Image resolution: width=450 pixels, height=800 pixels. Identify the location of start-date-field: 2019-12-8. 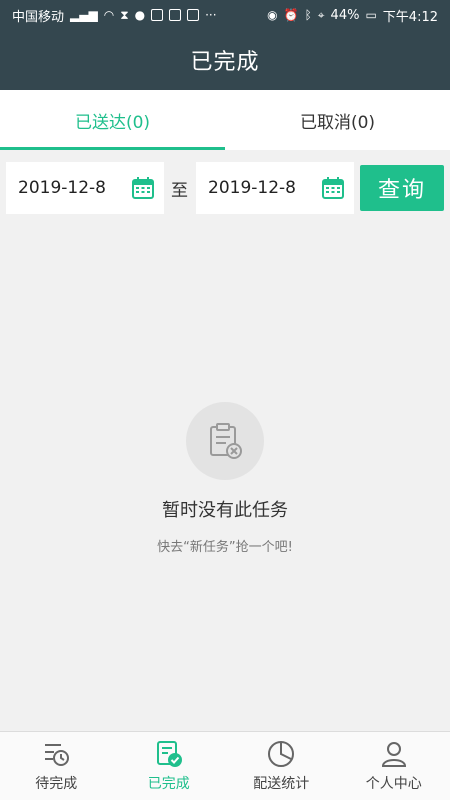
(85, 188).